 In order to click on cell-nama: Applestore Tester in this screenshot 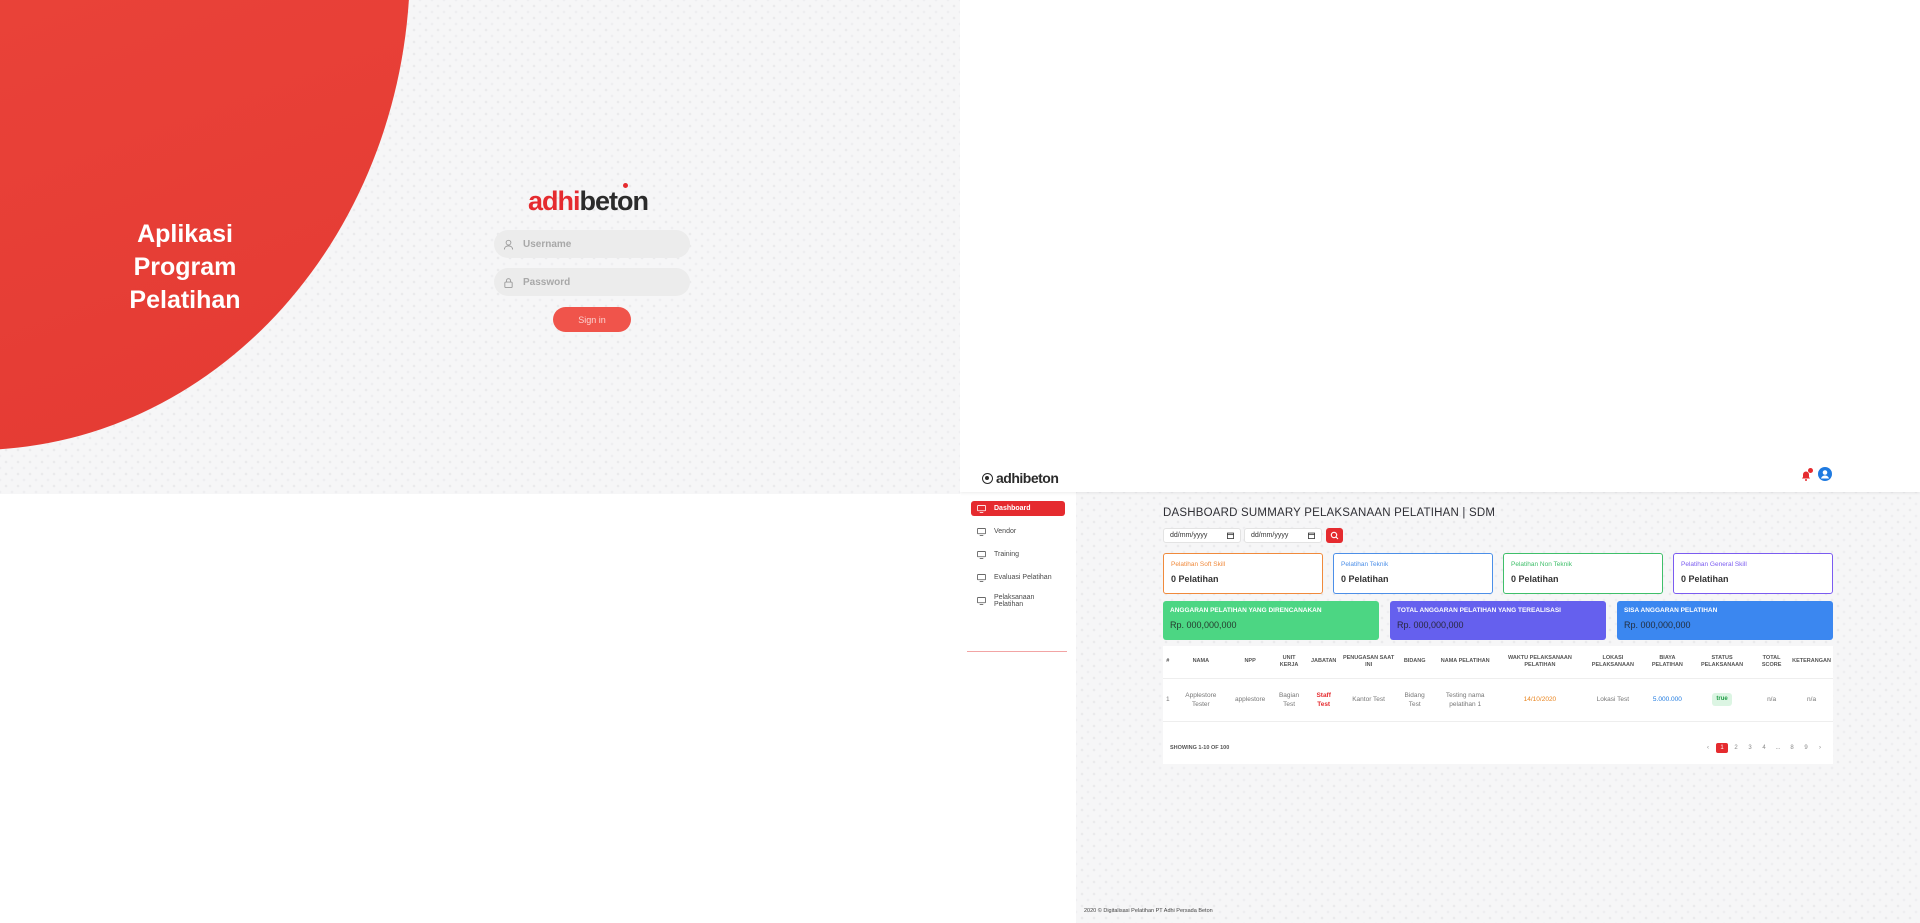, I will do `click(1201, 699)`.